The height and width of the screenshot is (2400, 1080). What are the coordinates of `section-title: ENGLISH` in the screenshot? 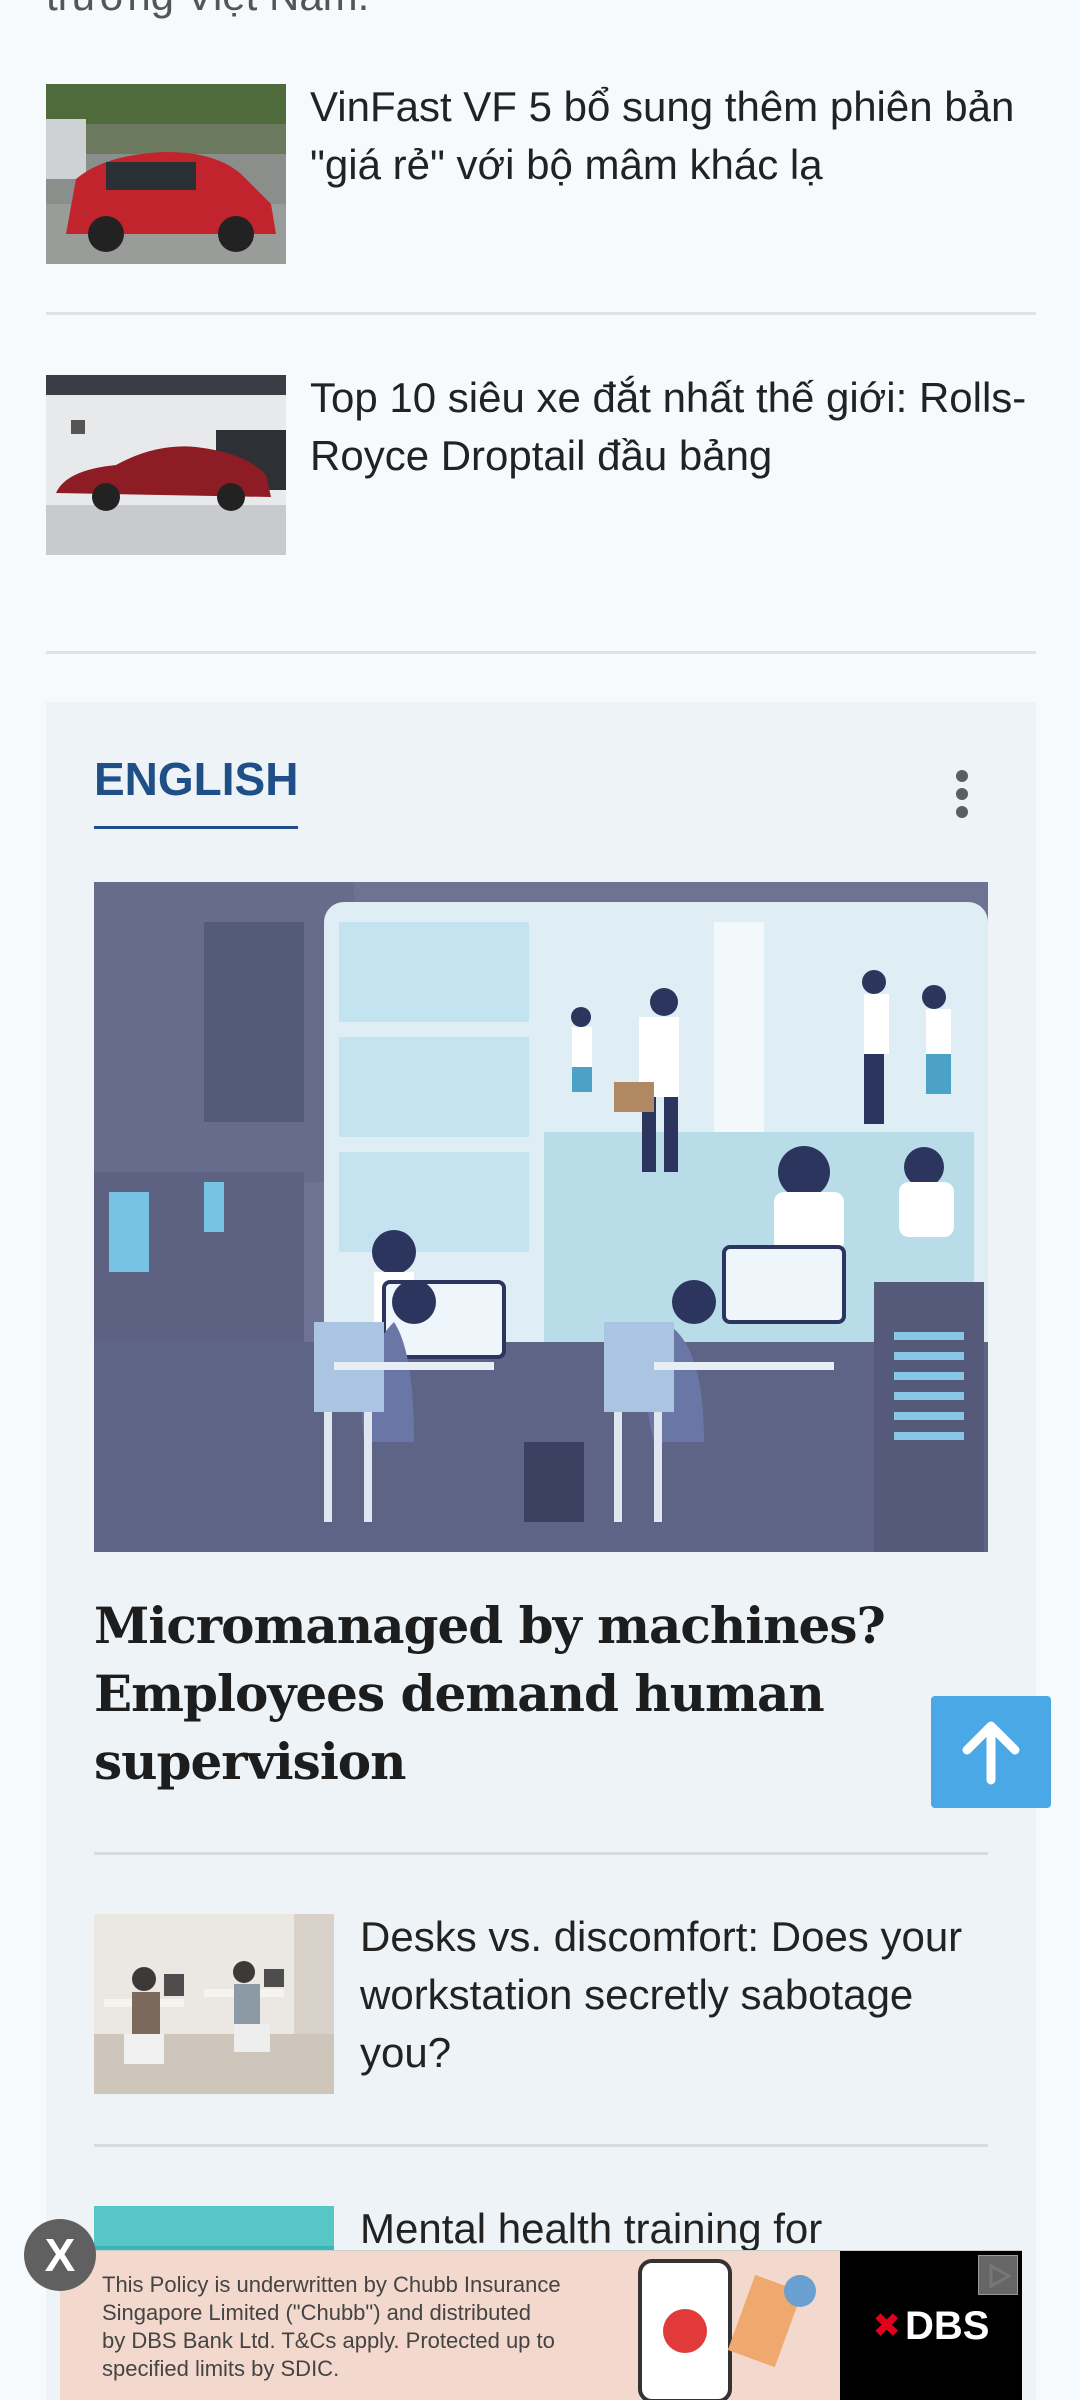 It's located at (196, 790).